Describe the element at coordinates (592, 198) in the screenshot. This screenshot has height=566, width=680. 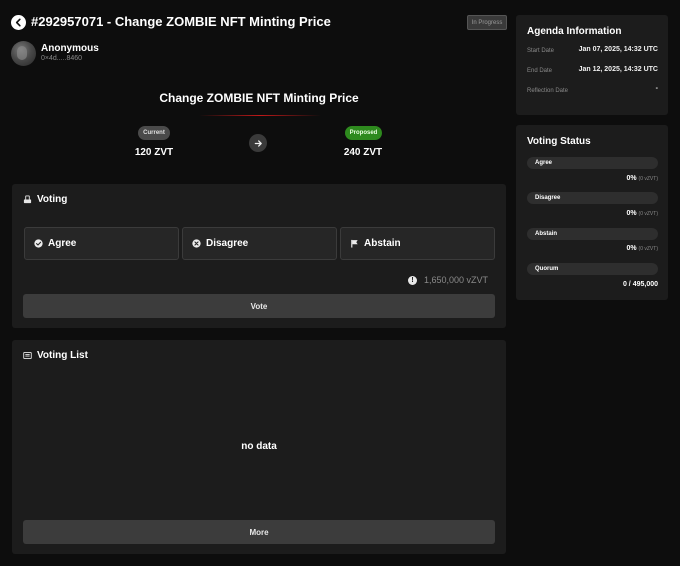
I see `disagree-progress-bar: Disagree` at that location.